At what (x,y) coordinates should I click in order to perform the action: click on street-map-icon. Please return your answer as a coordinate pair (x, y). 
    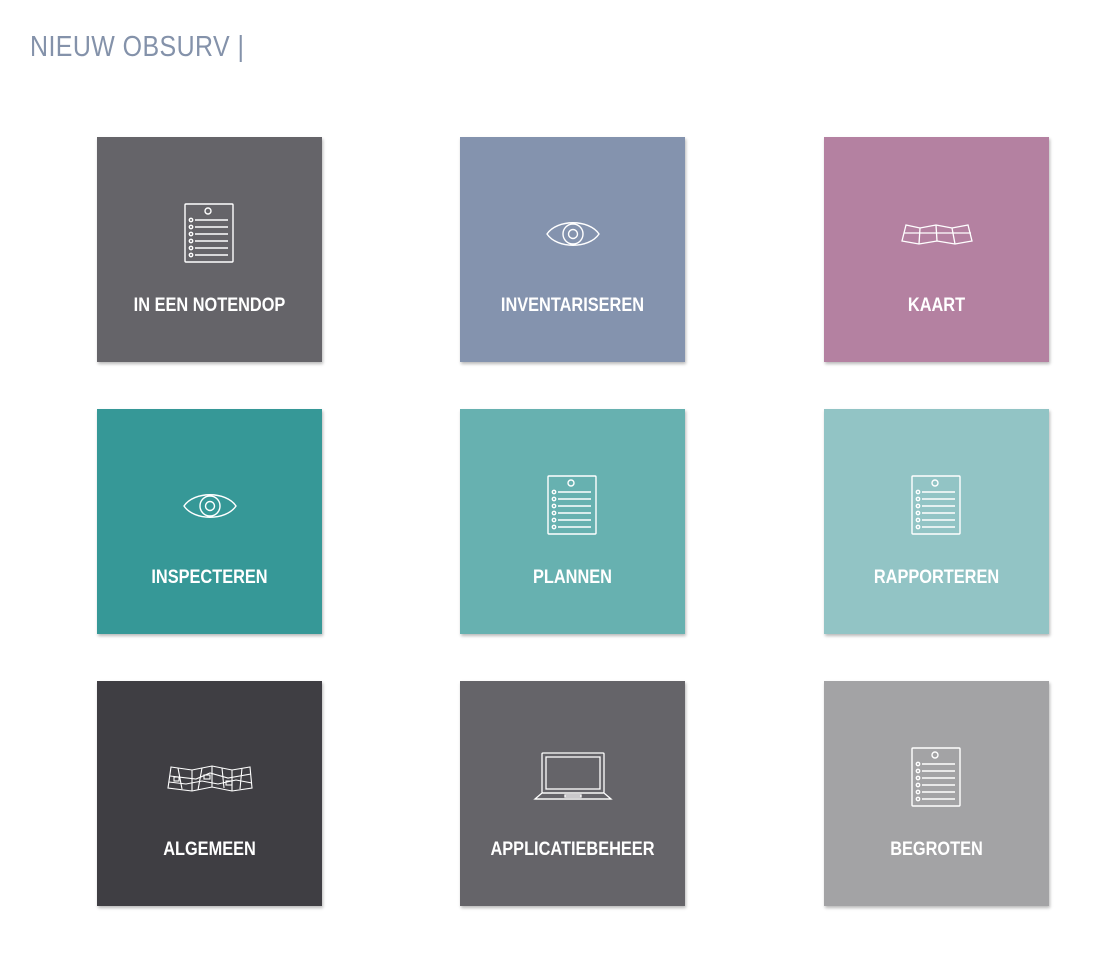
    Looking at the image, I should click on (209, 778).